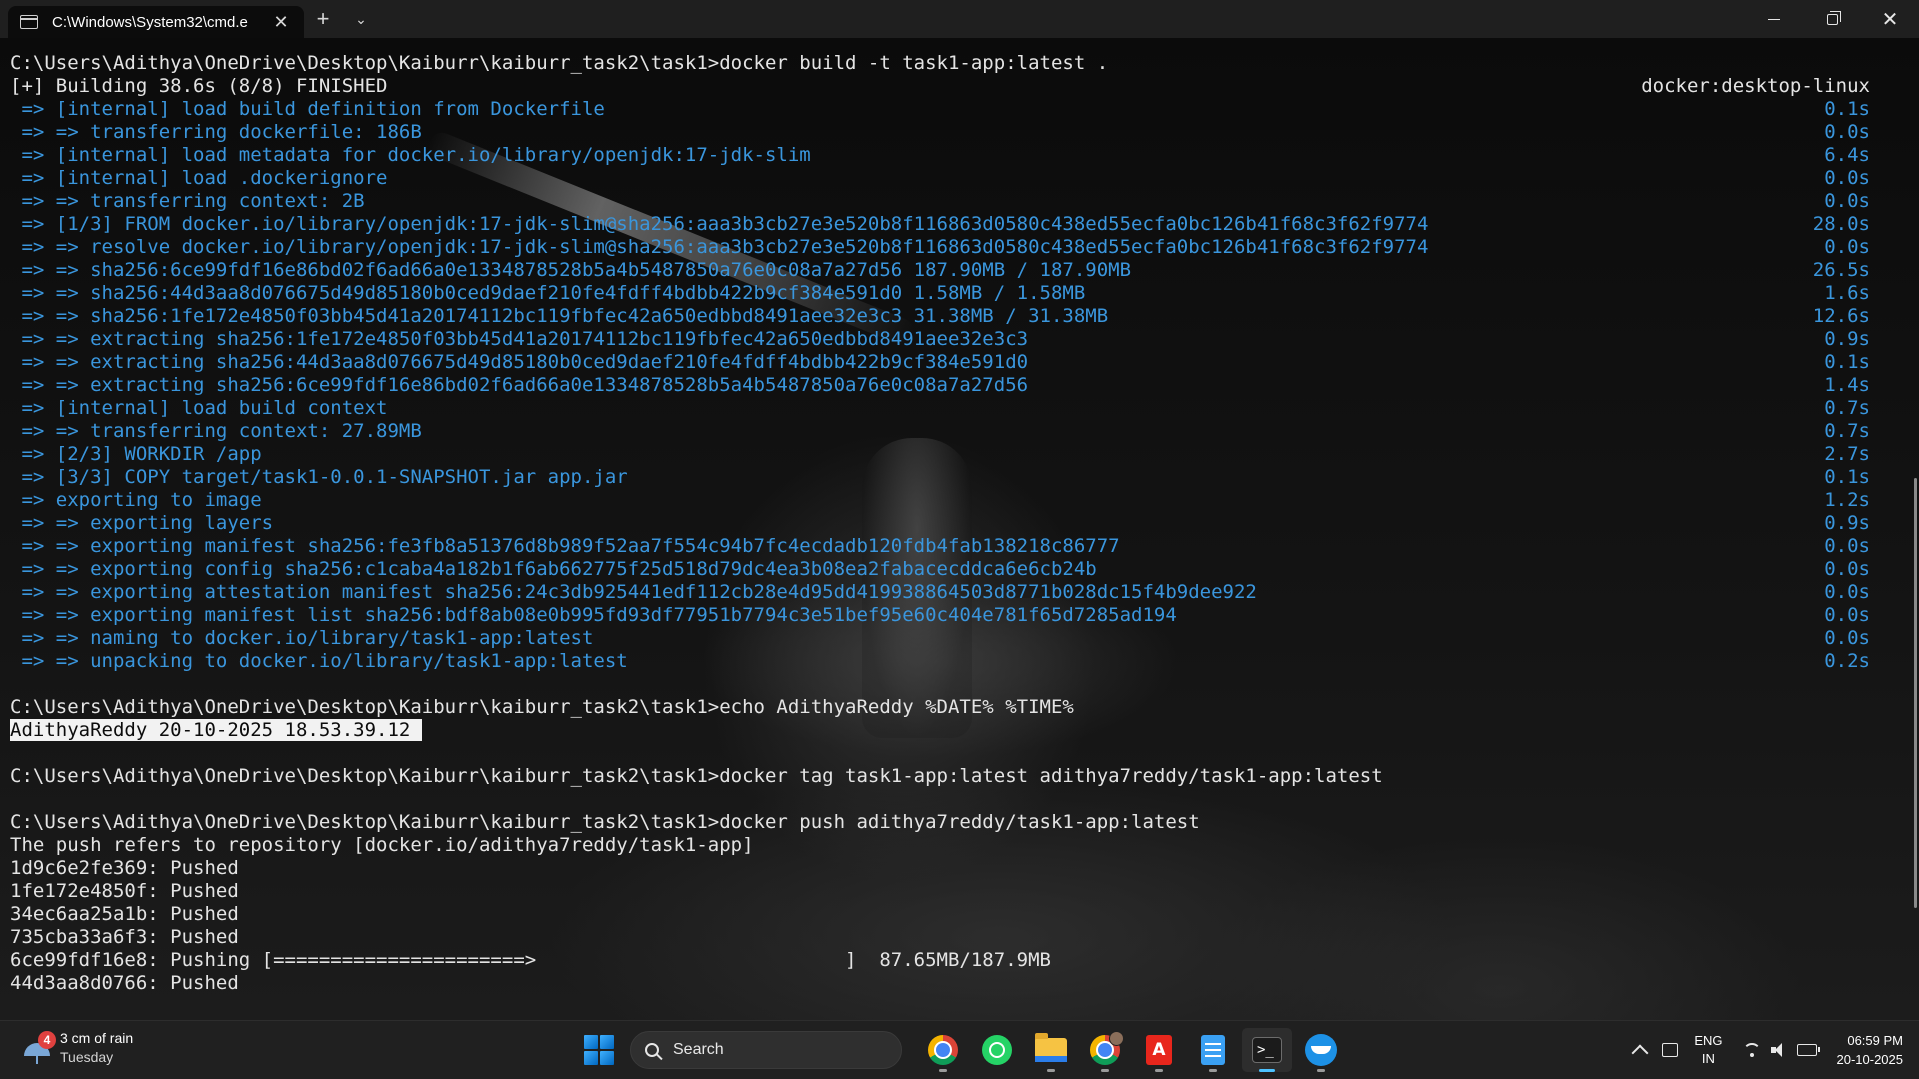 This screenshot has height=1079, width=1919. I want to click on terminal-line-duration: 12.6s, so click(1841, 316).